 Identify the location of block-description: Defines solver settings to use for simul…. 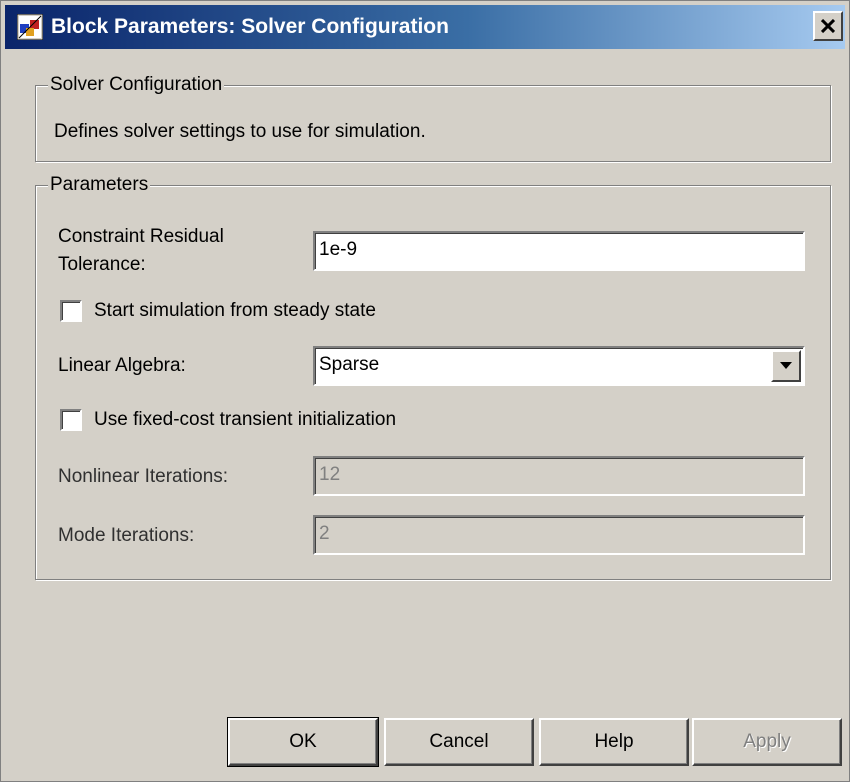
(240, 131).